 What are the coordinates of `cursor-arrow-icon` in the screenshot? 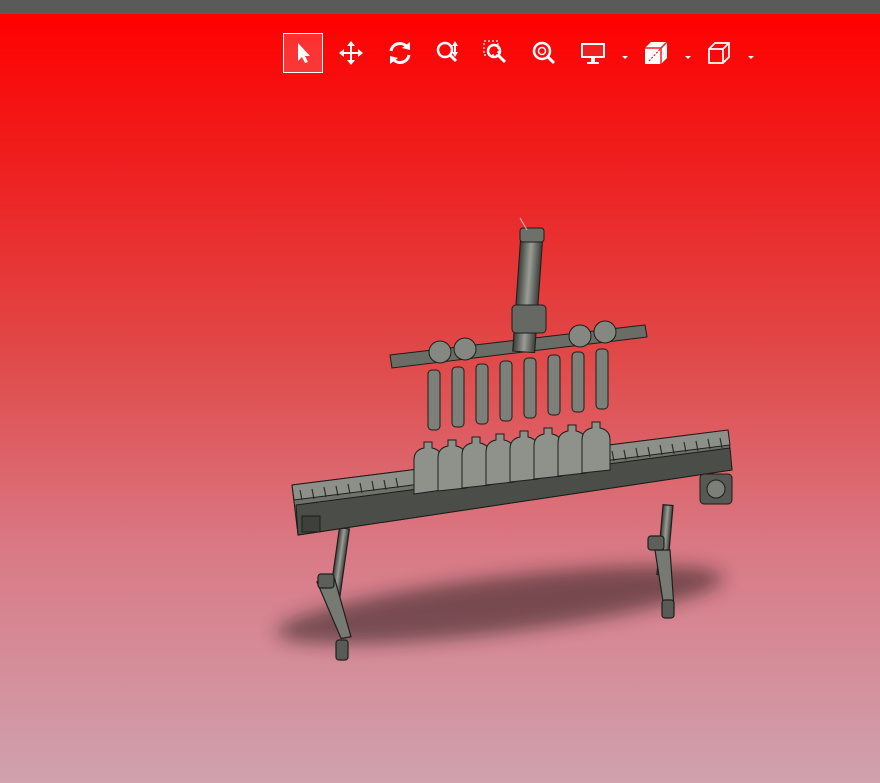 It's located at (304, 53).